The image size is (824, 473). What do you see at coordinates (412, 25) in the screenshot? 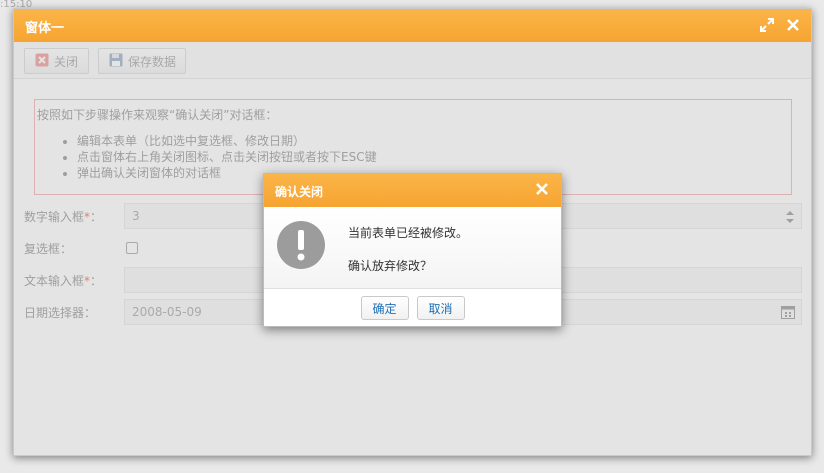
I see `window-header: 窗体一` at bounding box center [412, 25].